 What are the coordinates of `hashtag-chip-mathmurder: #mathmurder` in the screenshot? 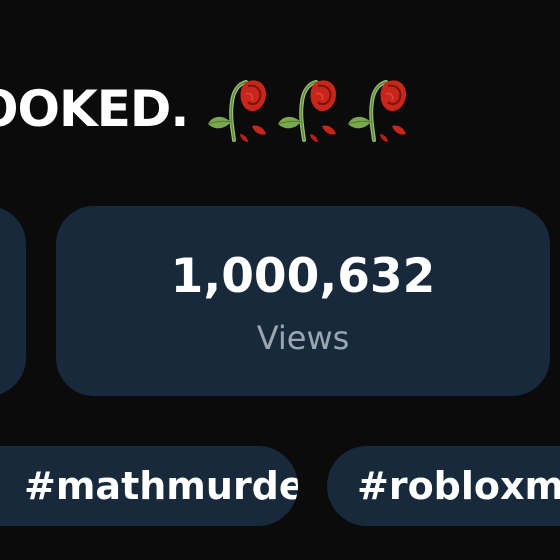 It's located at (149, 486).